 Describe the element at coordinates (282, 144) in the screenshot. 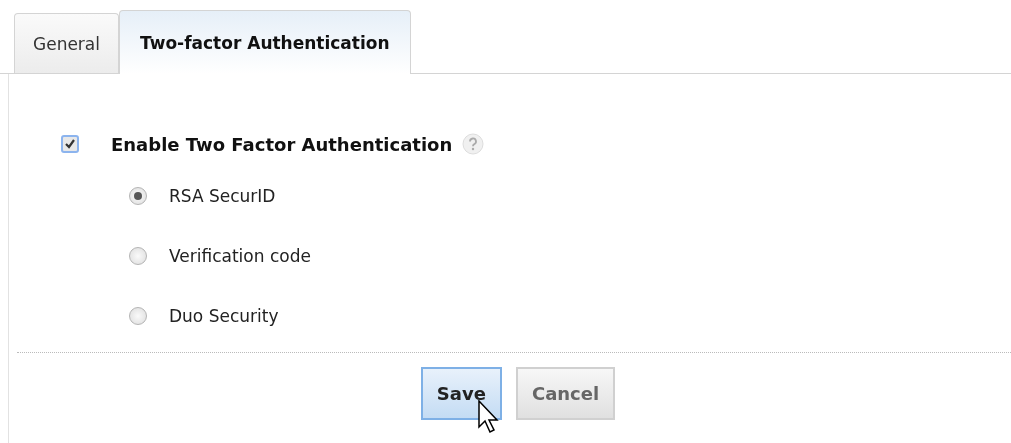

I see `enable-label: Enable Two Factor Authentication` at that location.